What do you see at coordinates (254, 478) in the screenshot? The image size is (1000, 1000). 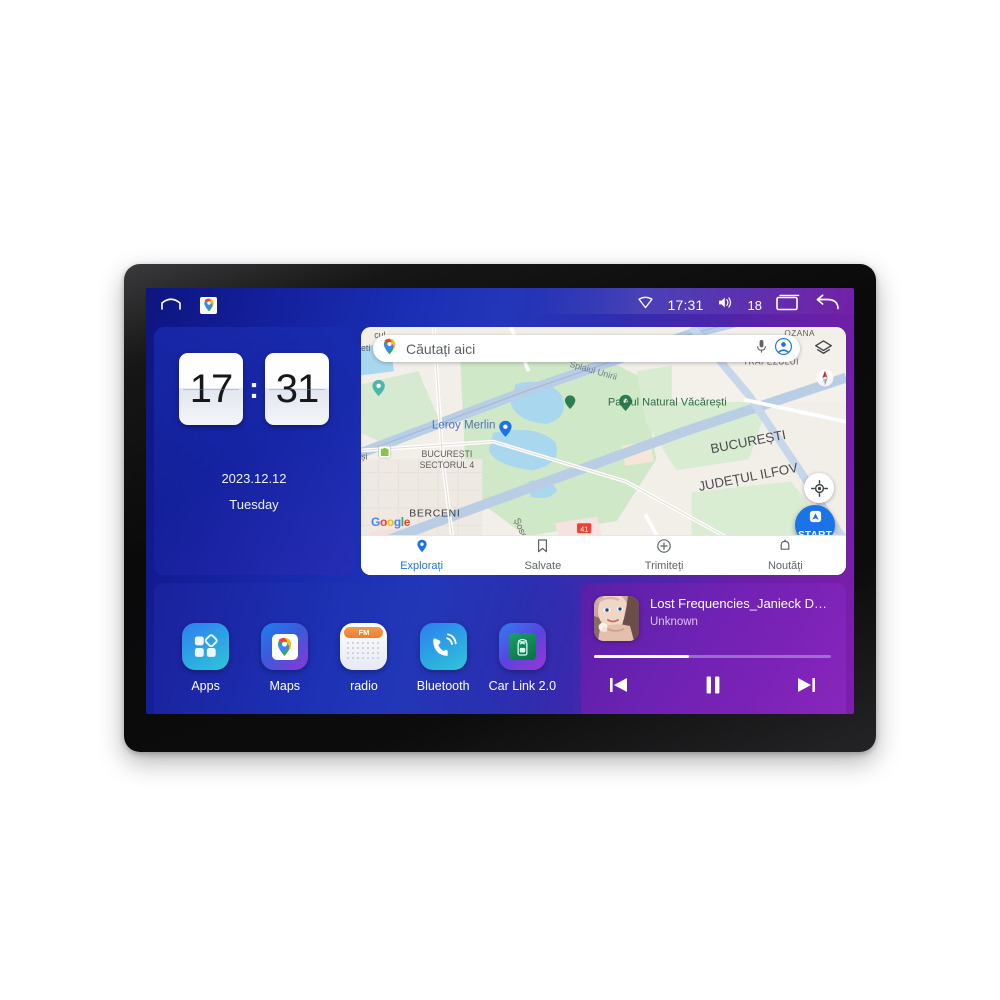 I see `clock-date: 2023.12.12` at bounding box center [254, 478].